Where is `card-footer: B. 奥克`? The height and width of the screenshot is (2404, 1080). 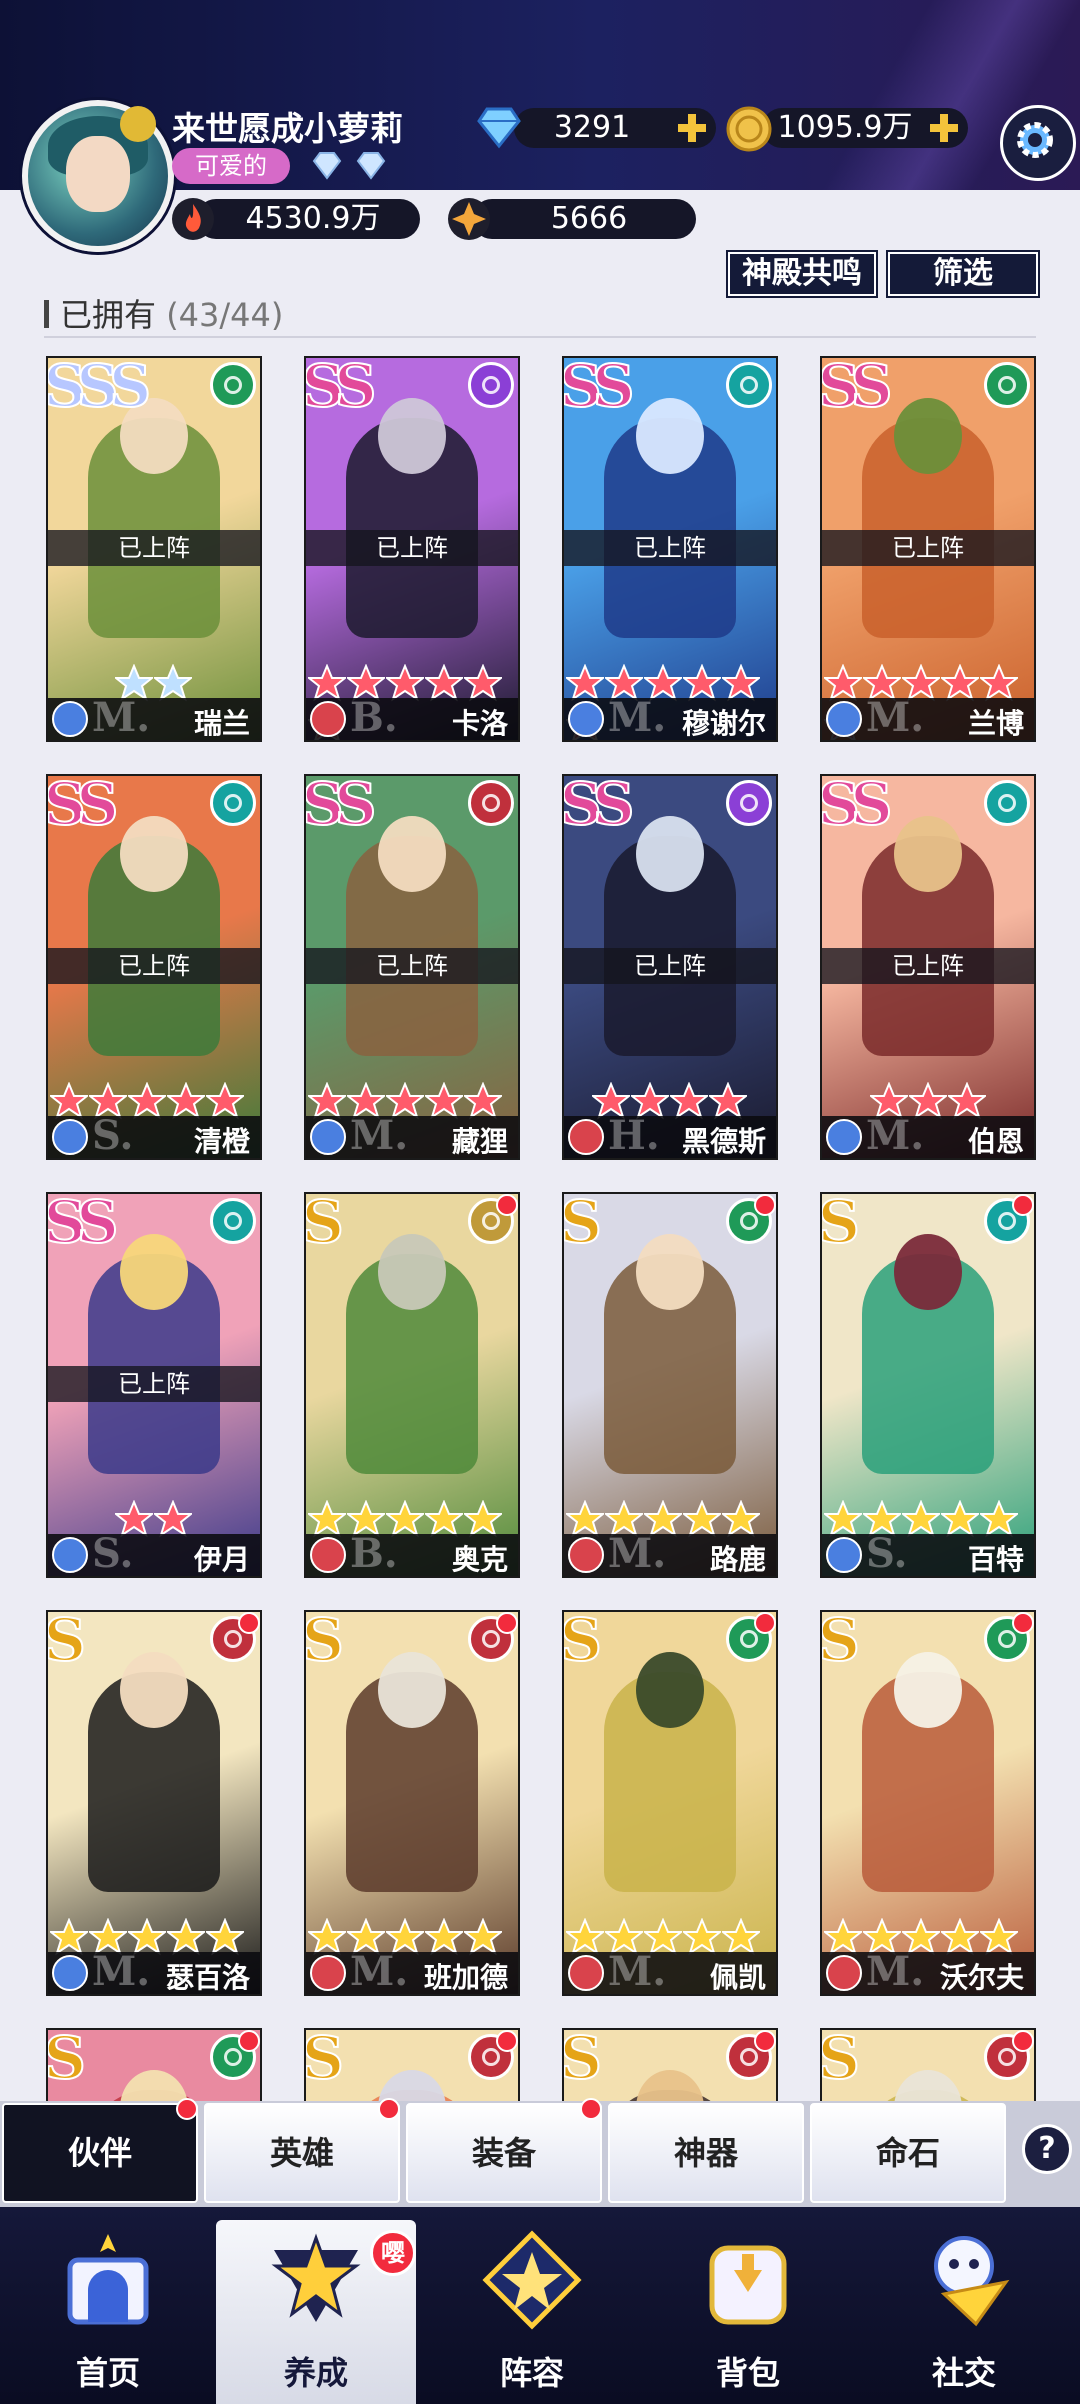 card-footer: B. 奥克 is located at coordinates (412, 1553).